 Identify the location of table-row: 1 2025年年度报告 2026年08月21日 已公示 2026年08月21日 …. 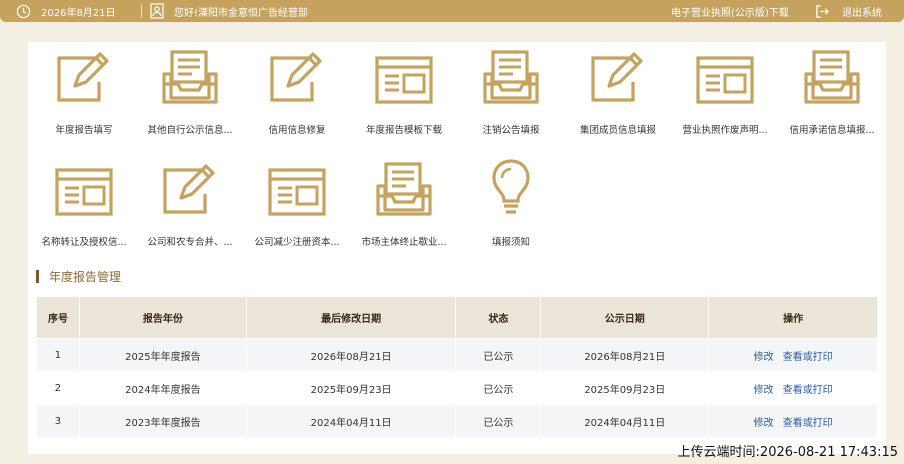
(457, 355).